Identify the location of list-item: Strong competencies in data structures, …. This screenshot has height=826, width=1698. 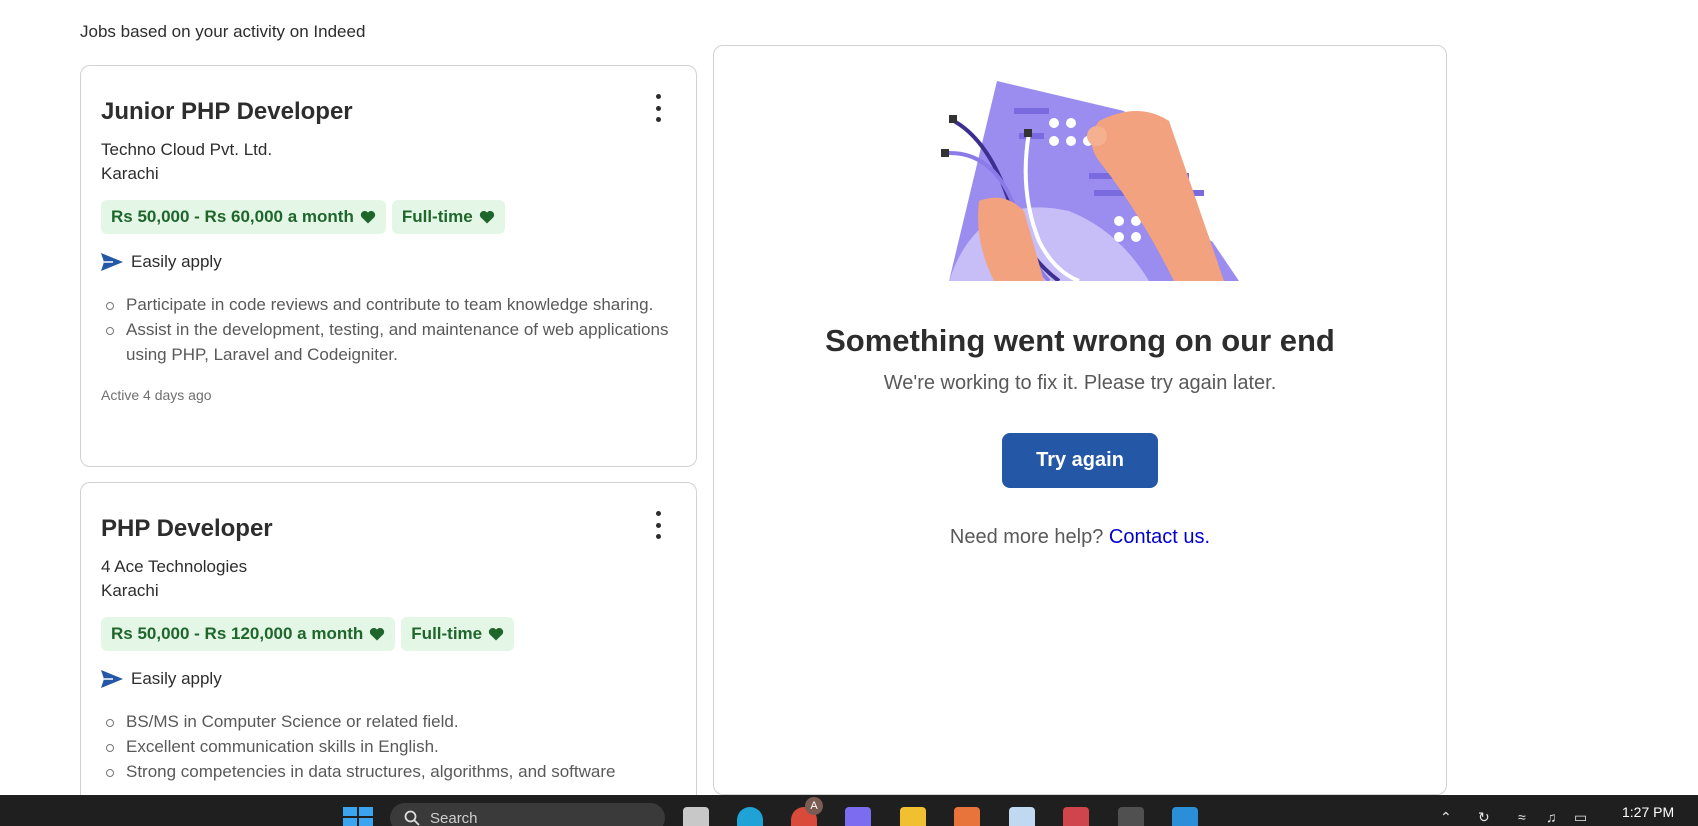
(391, 771).